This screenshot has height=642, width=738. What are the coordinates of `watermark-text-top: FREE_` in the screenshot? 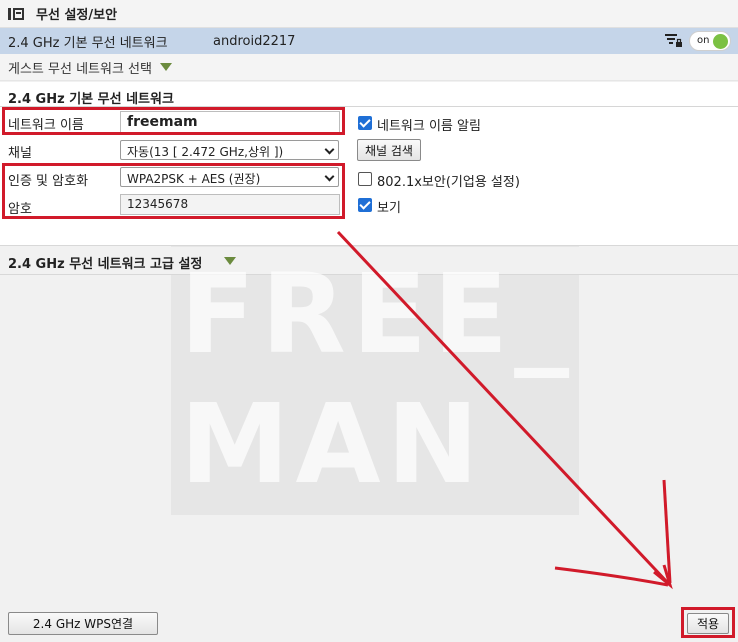 It's located at (378, 314).